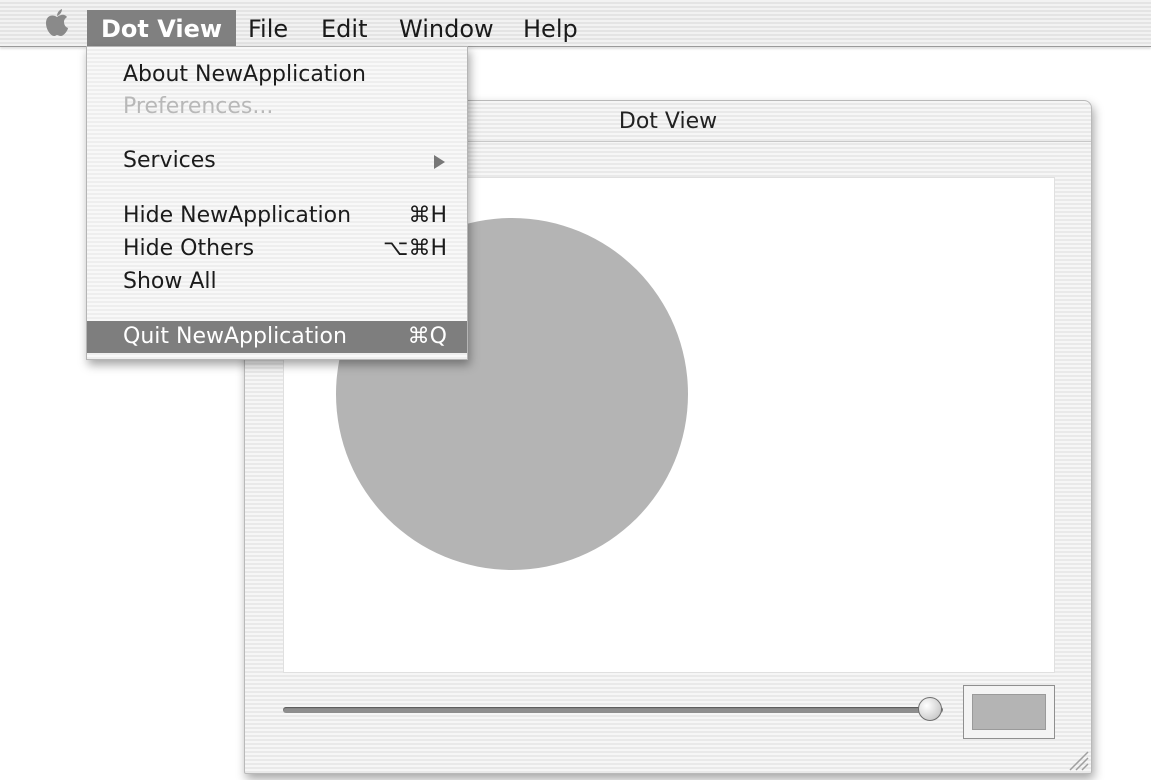  What do you see at coordinates (929, 709) in the screenshot?
I see `size-slider-knob` at bounding box center [929, 709].